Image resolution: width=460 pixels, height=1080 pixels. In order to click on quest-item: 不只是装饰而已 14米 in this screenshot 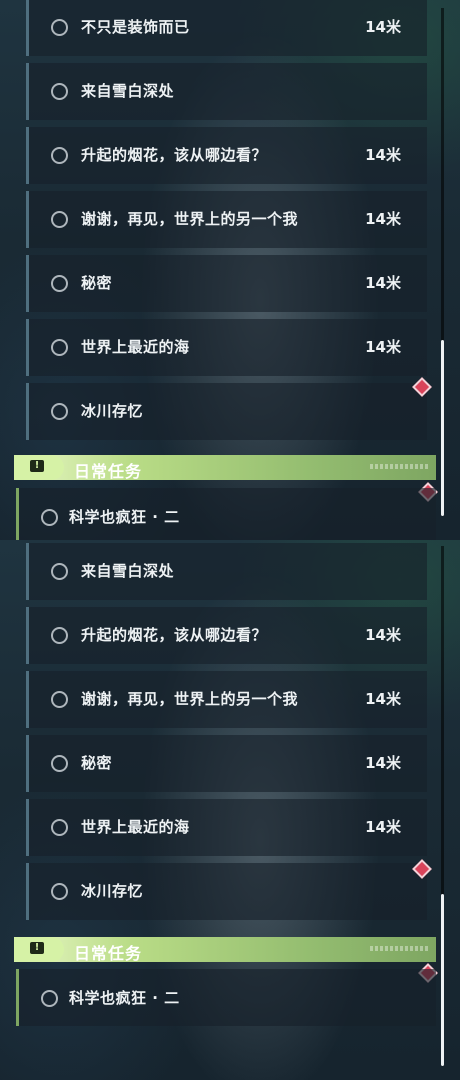, I will do `click(226, 28)`.